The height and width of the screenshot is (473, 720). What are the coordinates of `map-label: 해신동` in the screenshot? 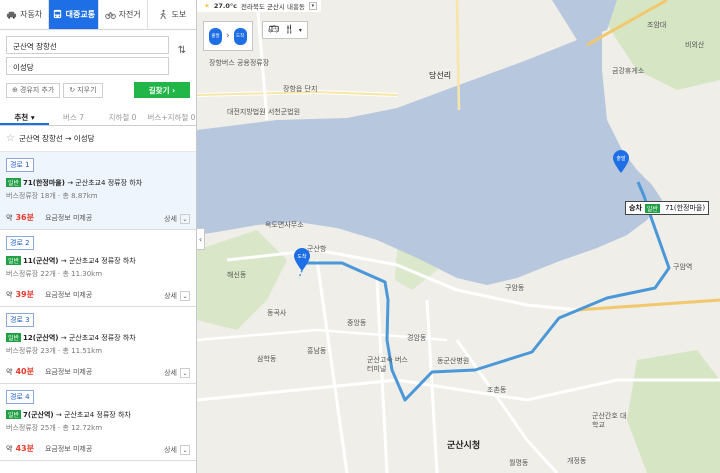 It's located at (237, 275).